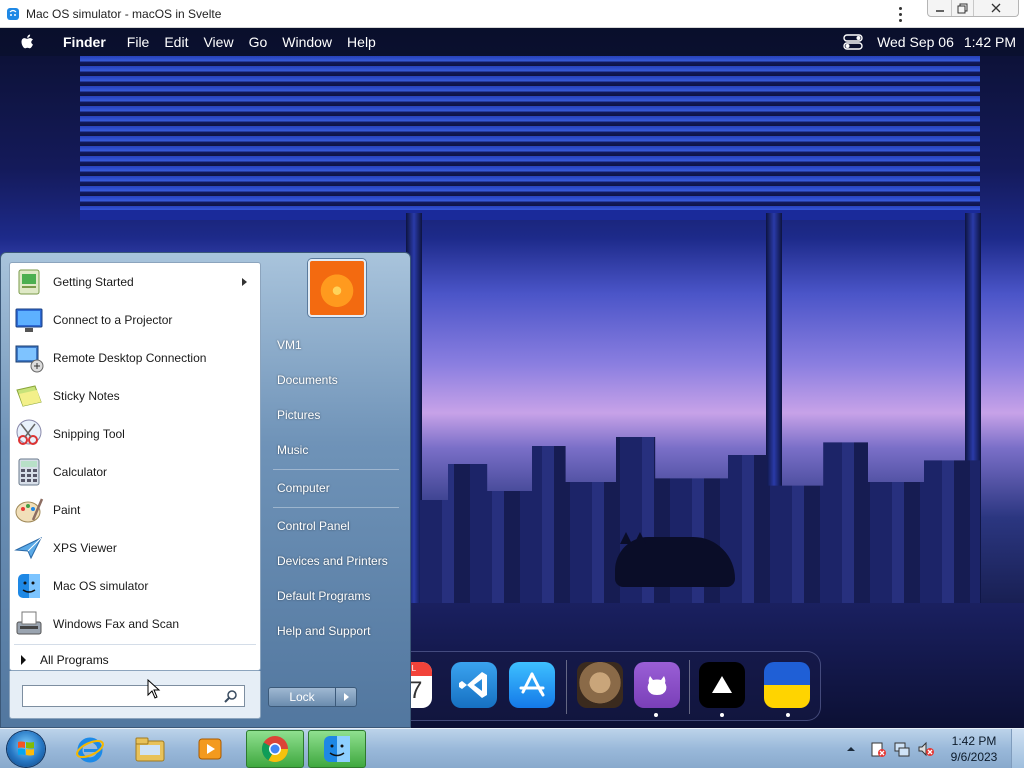 The image size is (1024, 768). What do you see at coordinates (890, 748) in the screenshot?
I see `system-tray` at bounding box center [890, 748].